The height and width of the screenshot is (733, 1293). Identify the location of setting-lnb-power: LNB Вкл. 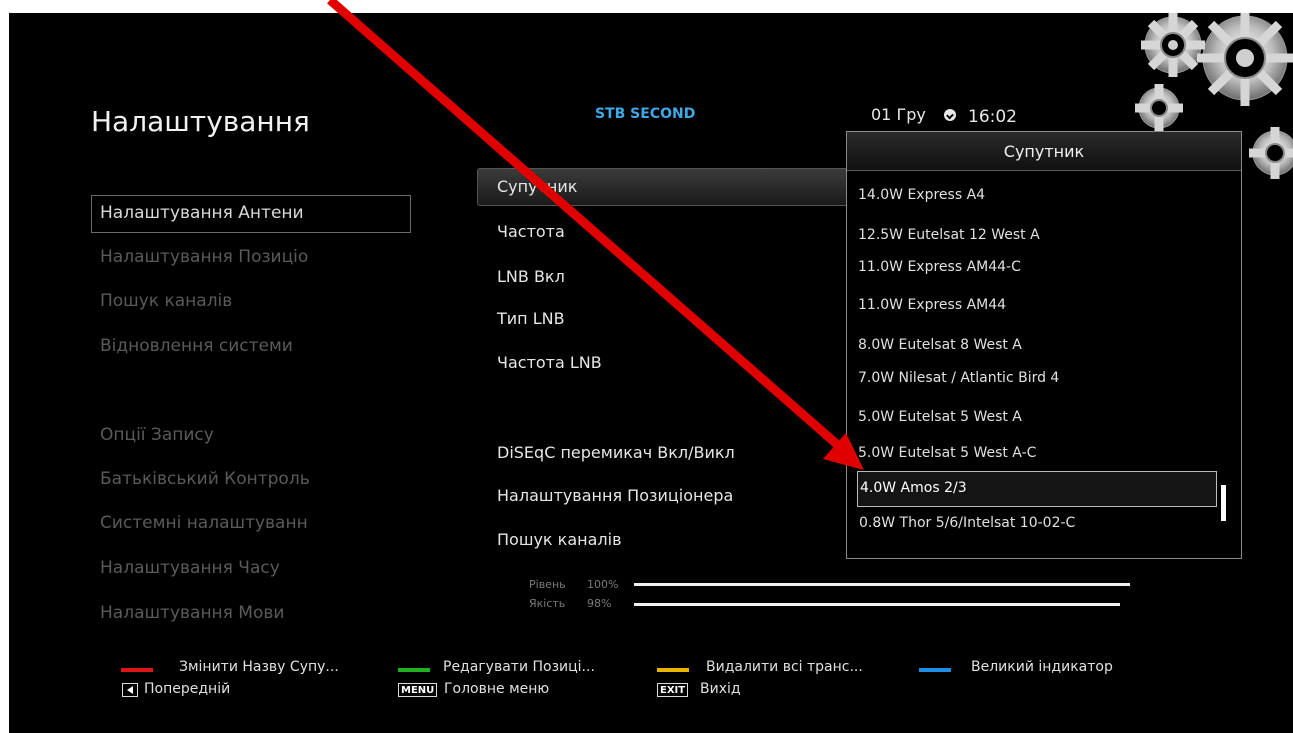
(531, 276).